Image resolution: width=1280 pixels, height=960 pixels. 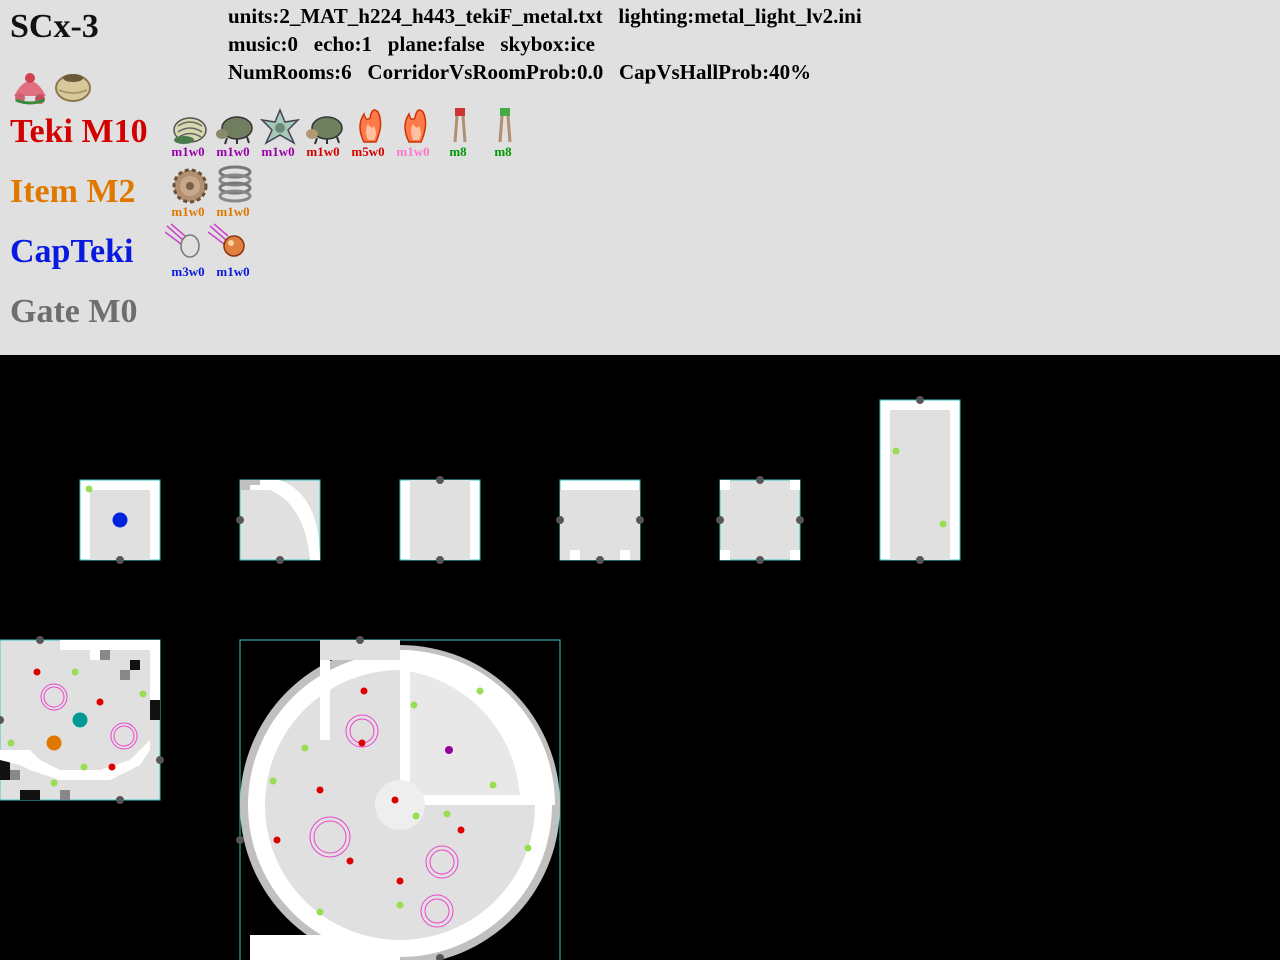 I want to click on cap-unit-curve, so click(x=278, y=521).